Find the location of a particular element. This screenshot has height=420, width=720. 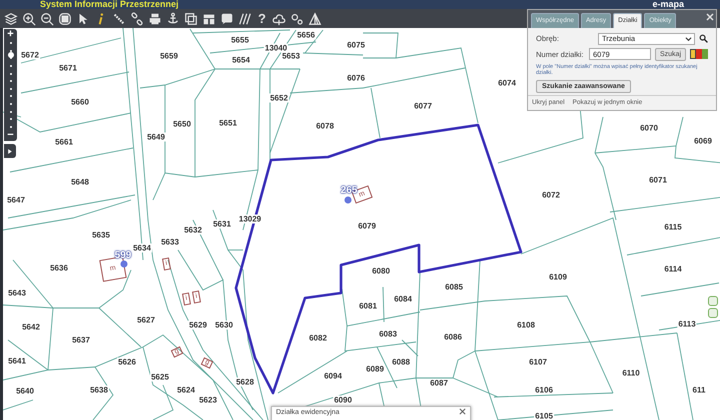

parcel-number: 6076 is located at coordinates (356, 78).